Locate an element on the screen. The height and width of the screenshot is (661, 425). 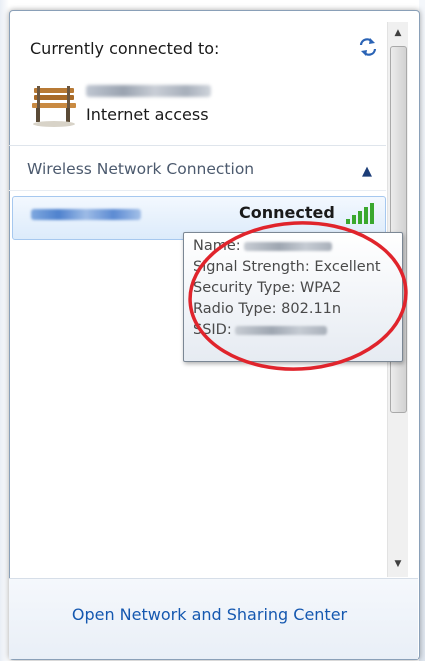
refresh-button is located at coordinates (368, 47).